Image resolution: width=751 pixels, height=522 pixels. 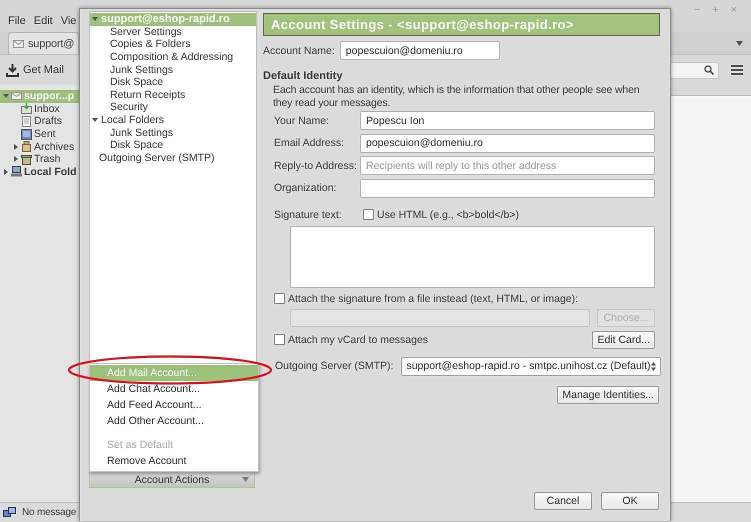 What do you see at coordinates (334, 366) in the screenshot?
I see `field-label: Outgoing Server (SMTP):` at bounding box center [334, 366].